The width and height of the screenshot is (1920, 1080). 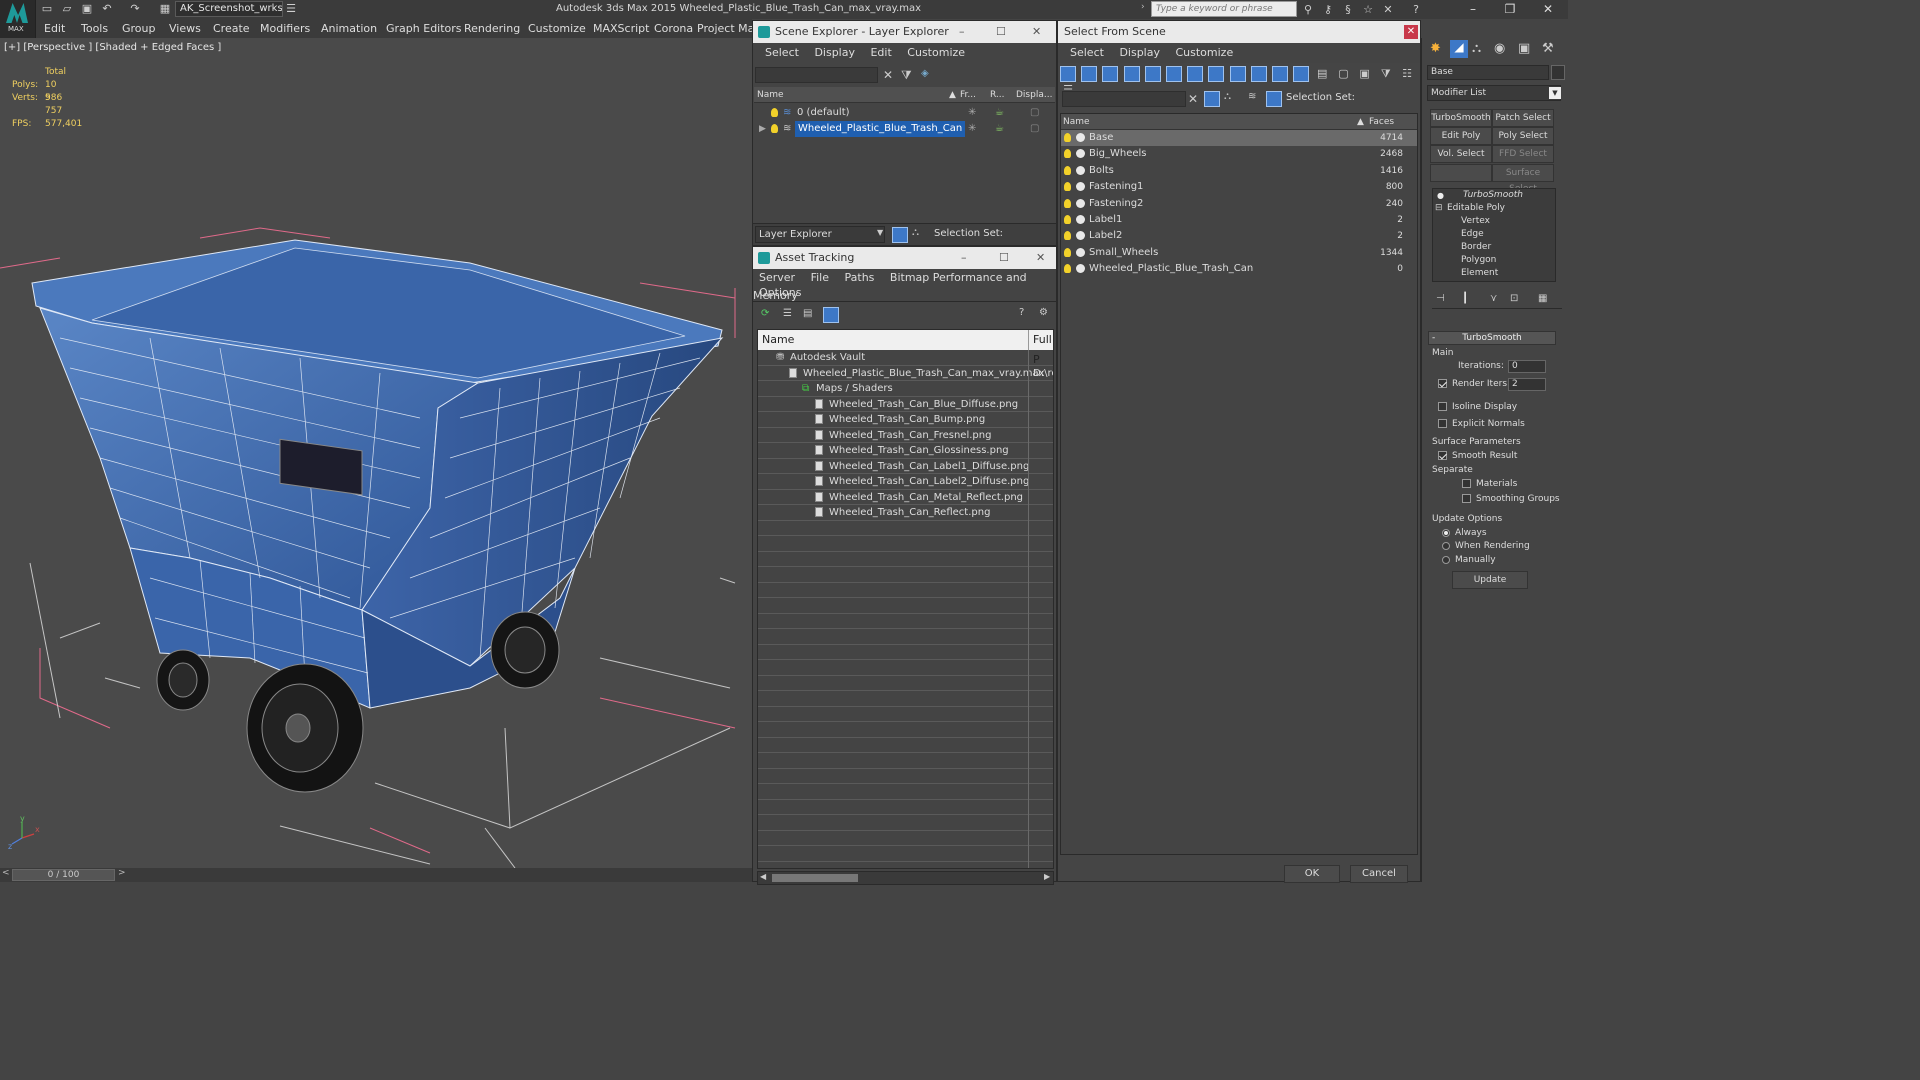 I want to click on filter-funnel-icon: ⧩, so click(x=1386, y=74).